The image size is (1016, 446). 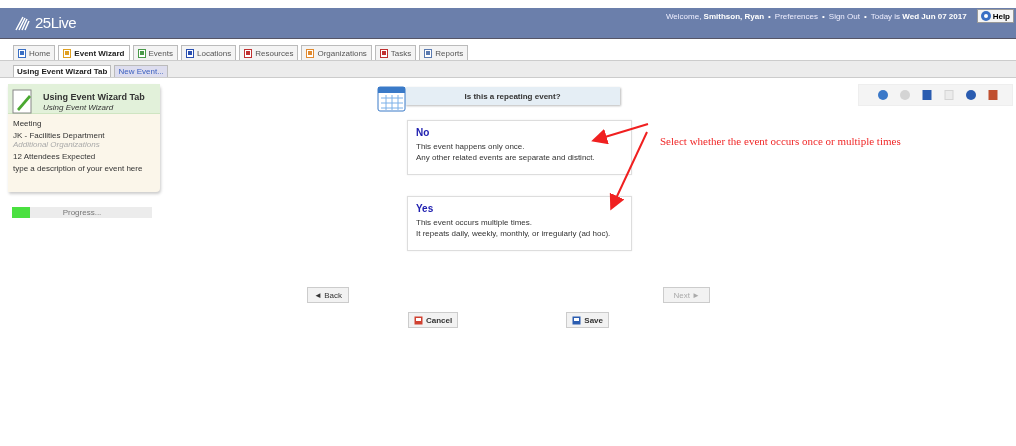 I want to click on choice-description: This event occurs multiple times., so click(x=475, y=222).